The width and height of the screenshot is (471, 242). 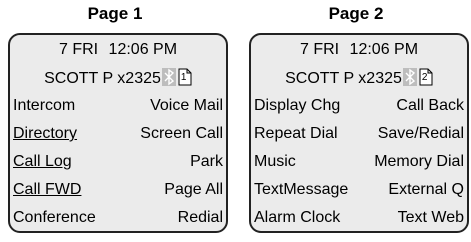 I want to click on softkey-music: Music, so click(x=275, y=162).